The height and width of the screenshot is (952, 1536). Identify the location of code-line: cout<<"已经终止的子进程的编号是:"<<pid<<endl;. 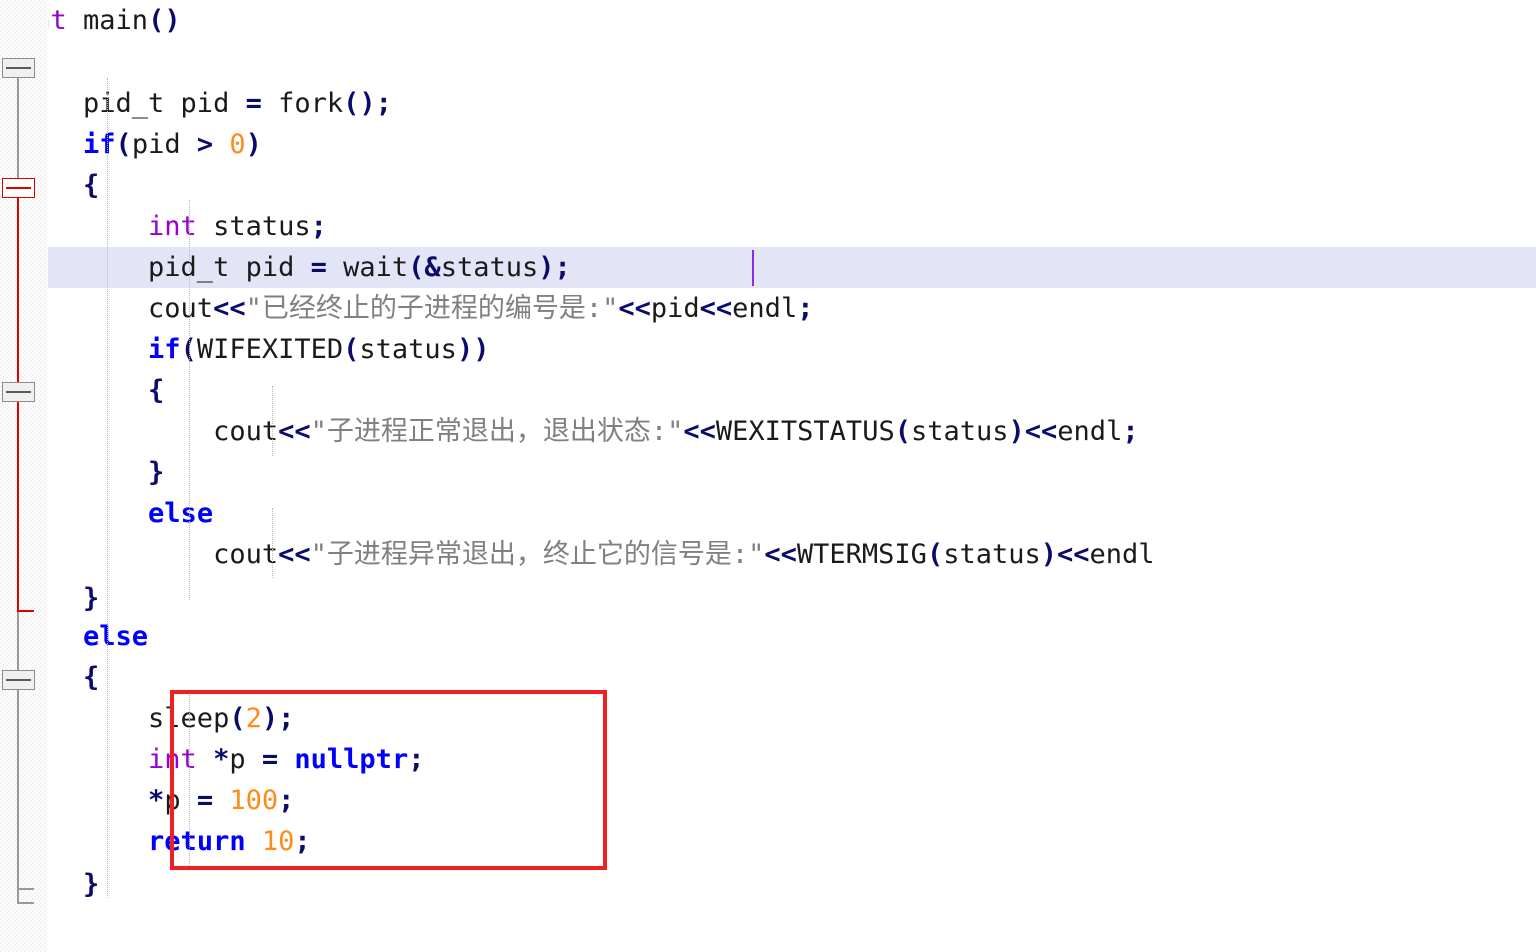
(768, 308).